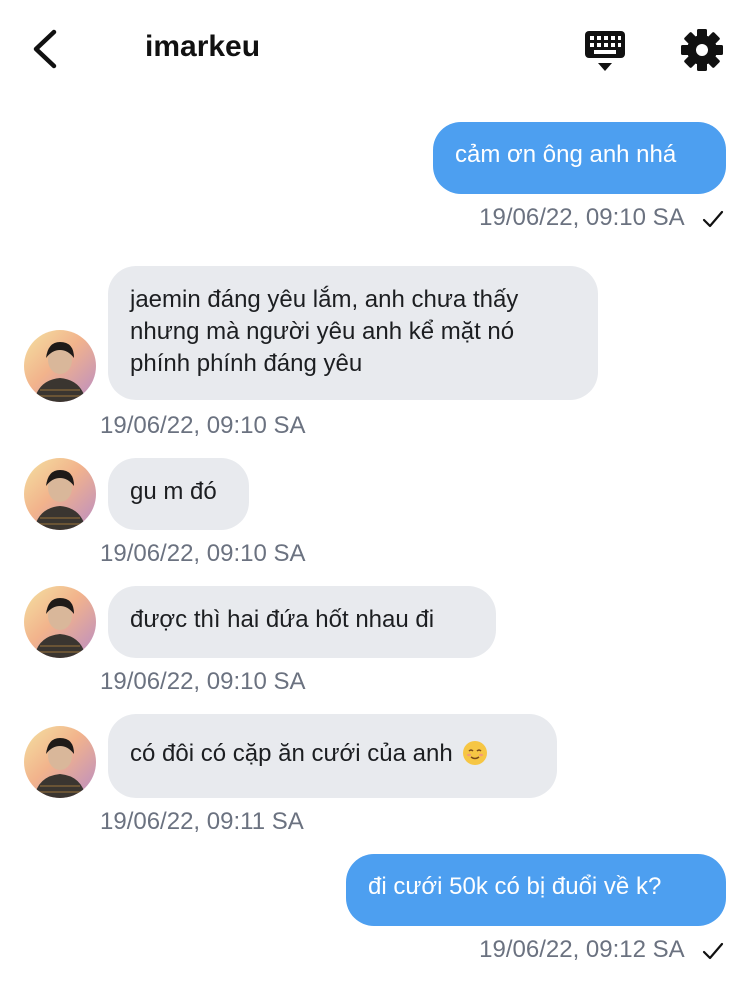  I want to click on outgoing-message-bubble: đi cưới 50k có bị đuổi về k?, so click(536, 890).